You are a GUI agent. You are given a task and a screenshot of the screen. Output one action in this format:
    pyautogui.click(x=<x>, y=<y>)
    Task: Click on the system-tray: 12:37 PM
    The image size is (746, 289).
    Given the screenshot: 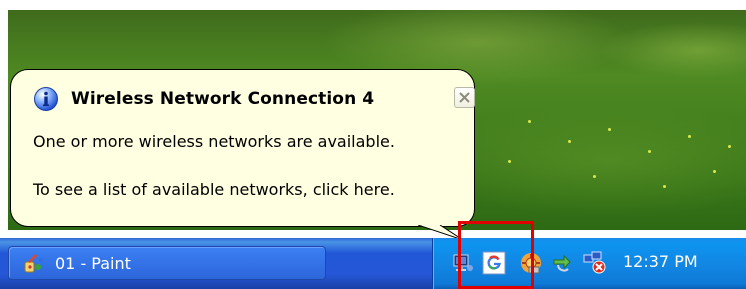 What is the action you would take?
    pyautogui.click(x=589, y=263)
    